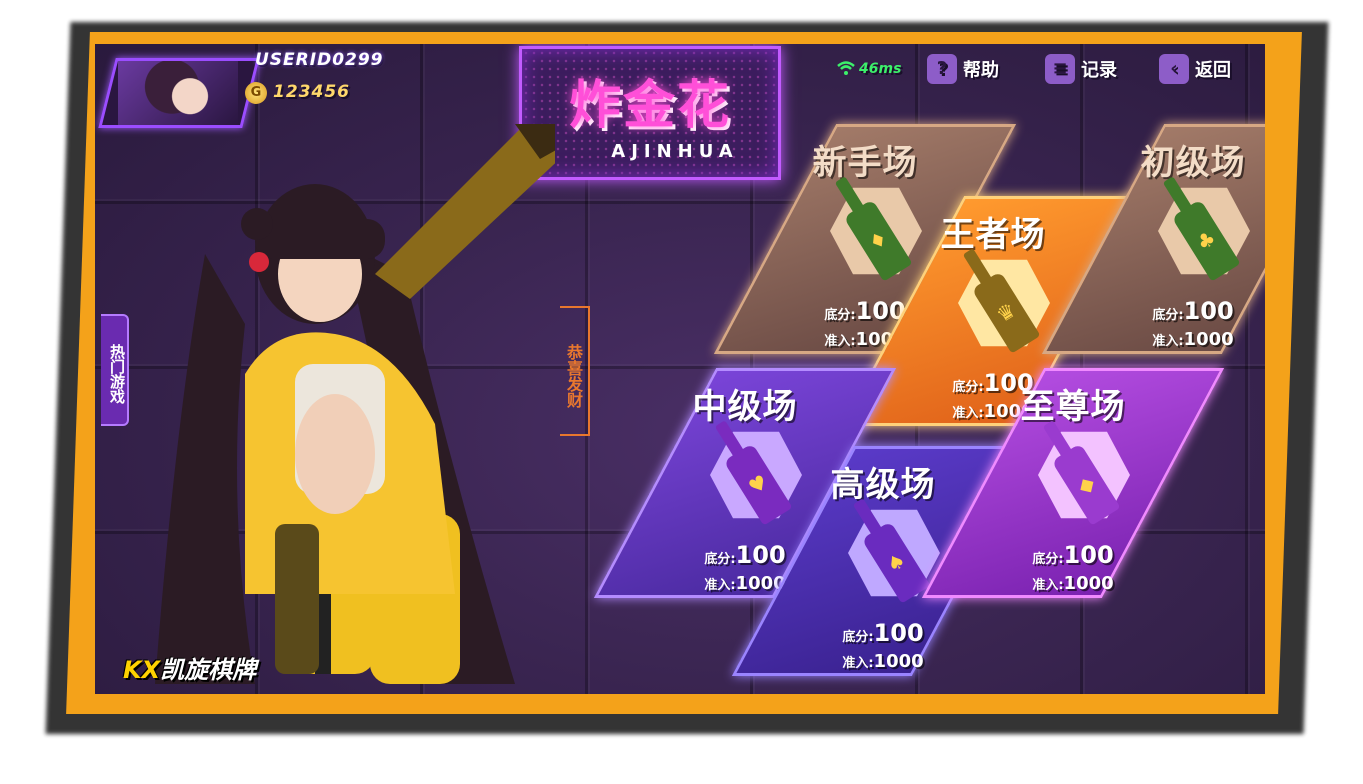 The image size is (1363, 784). I want to click on brand-name: 凯旋棋牌, so click(208, 670).